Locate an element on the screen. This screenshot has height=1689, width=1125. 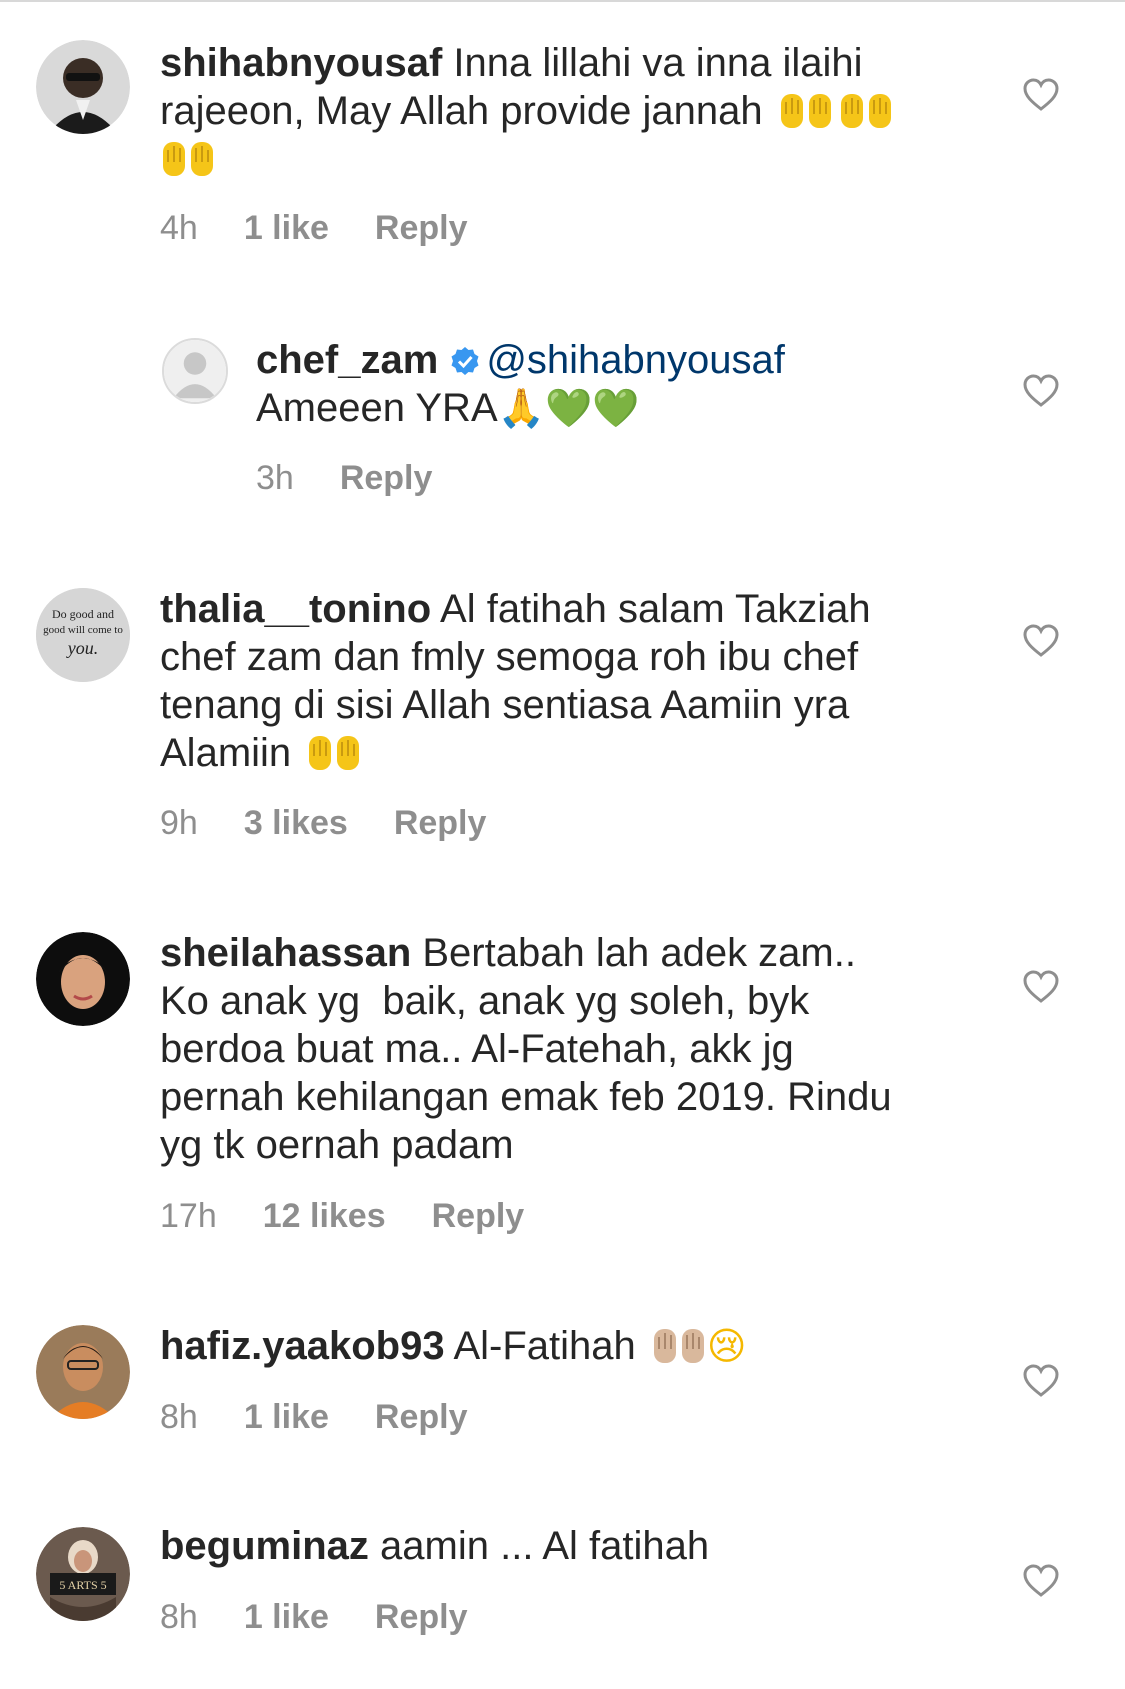
comment-body-line4: pernah kehilangan emak feb 2019. Rindu is located at coordinates (526, 1097).